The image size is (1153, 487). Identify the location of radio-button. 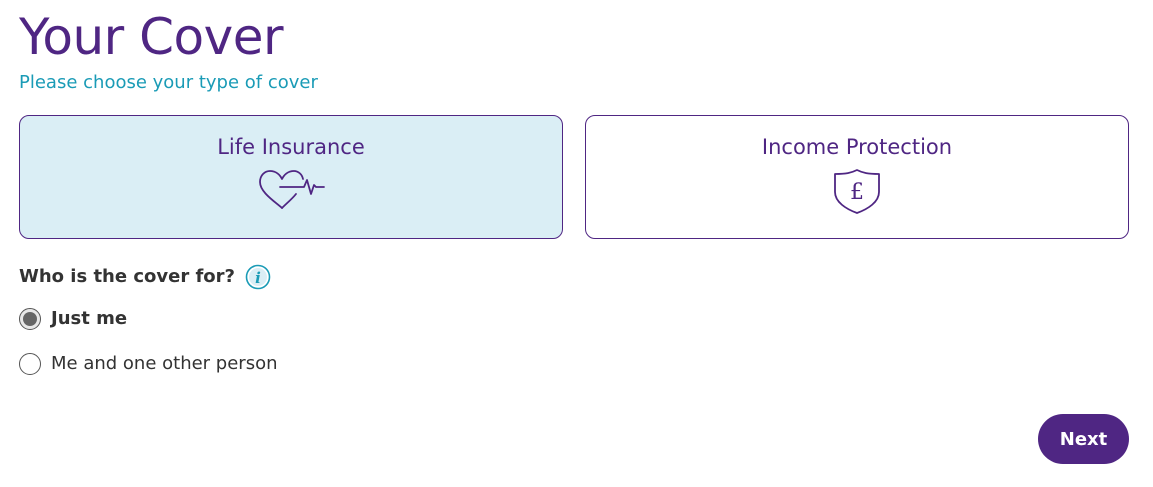
(30, 364).